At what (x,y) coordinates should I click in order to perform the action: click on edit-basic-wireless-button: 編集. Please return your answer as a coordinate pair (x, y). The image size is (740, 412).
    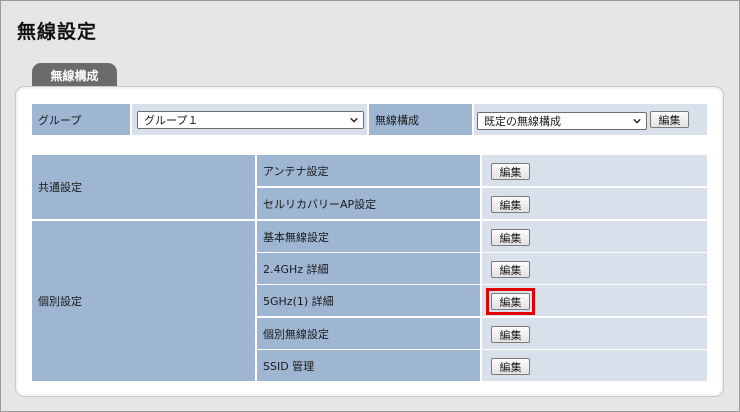
    Looking at the image, I should click on (510, 237).